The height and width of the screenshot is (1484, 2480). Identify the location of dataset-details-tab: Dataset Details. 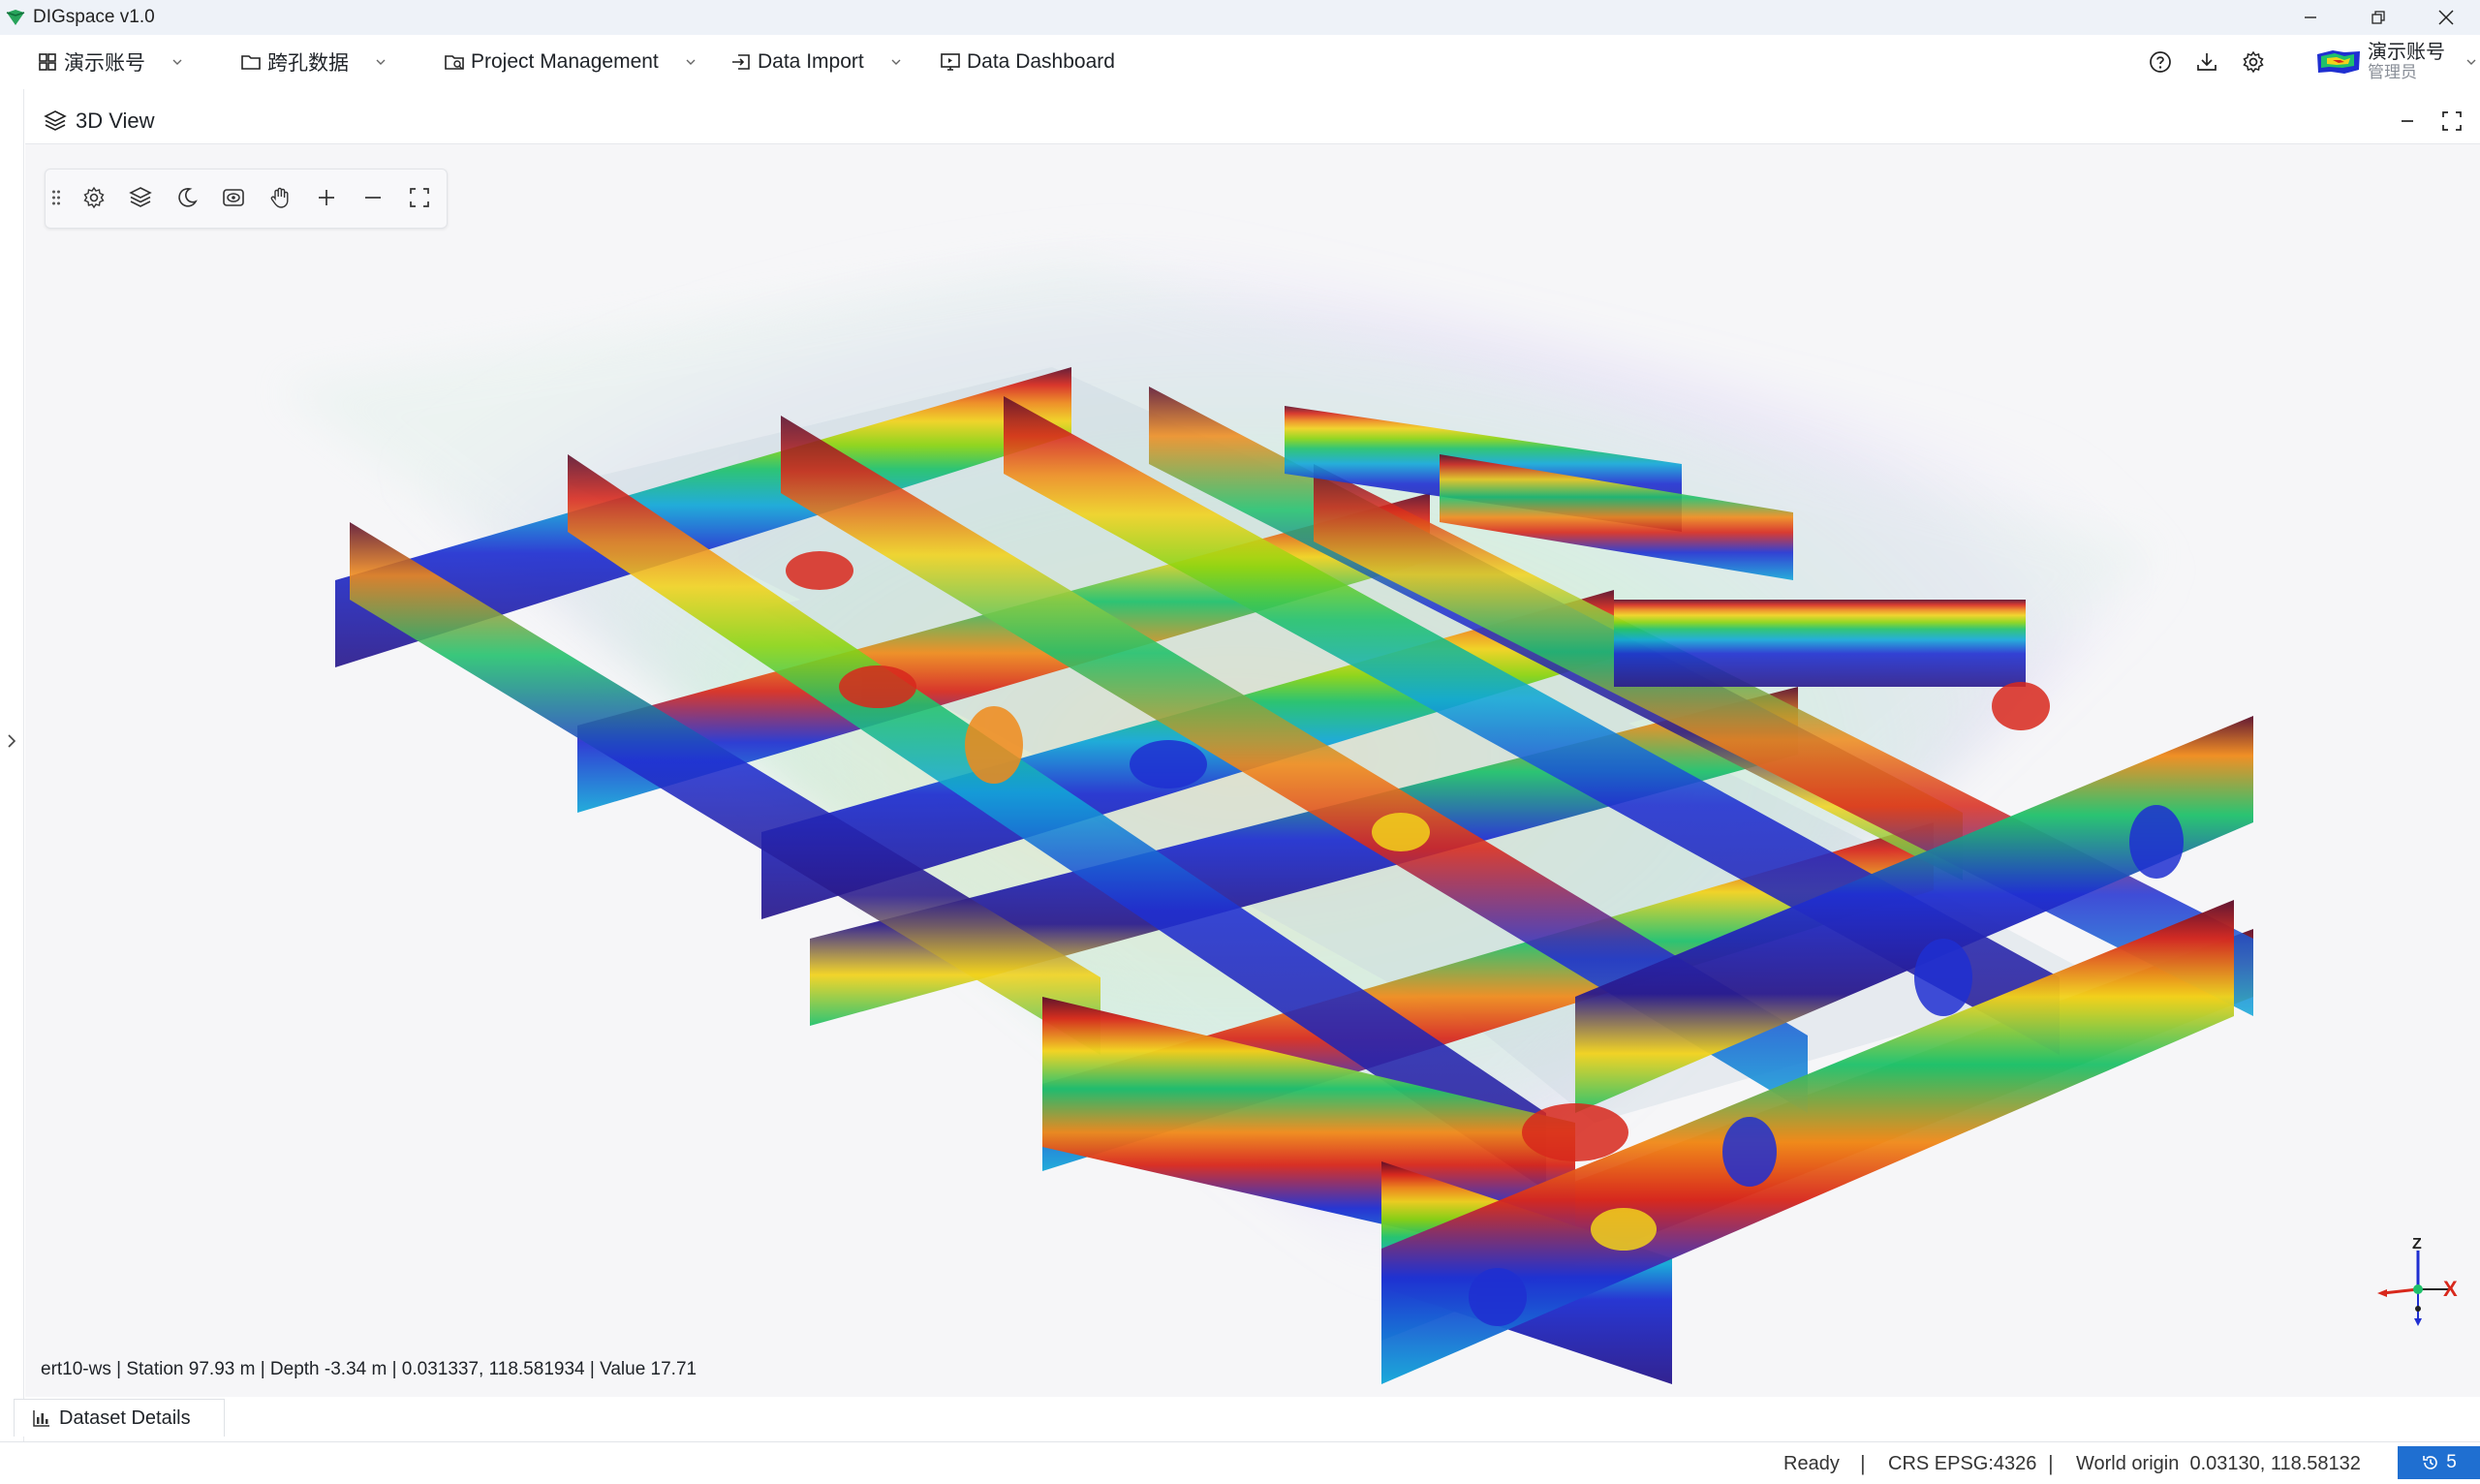
(119, 1418).